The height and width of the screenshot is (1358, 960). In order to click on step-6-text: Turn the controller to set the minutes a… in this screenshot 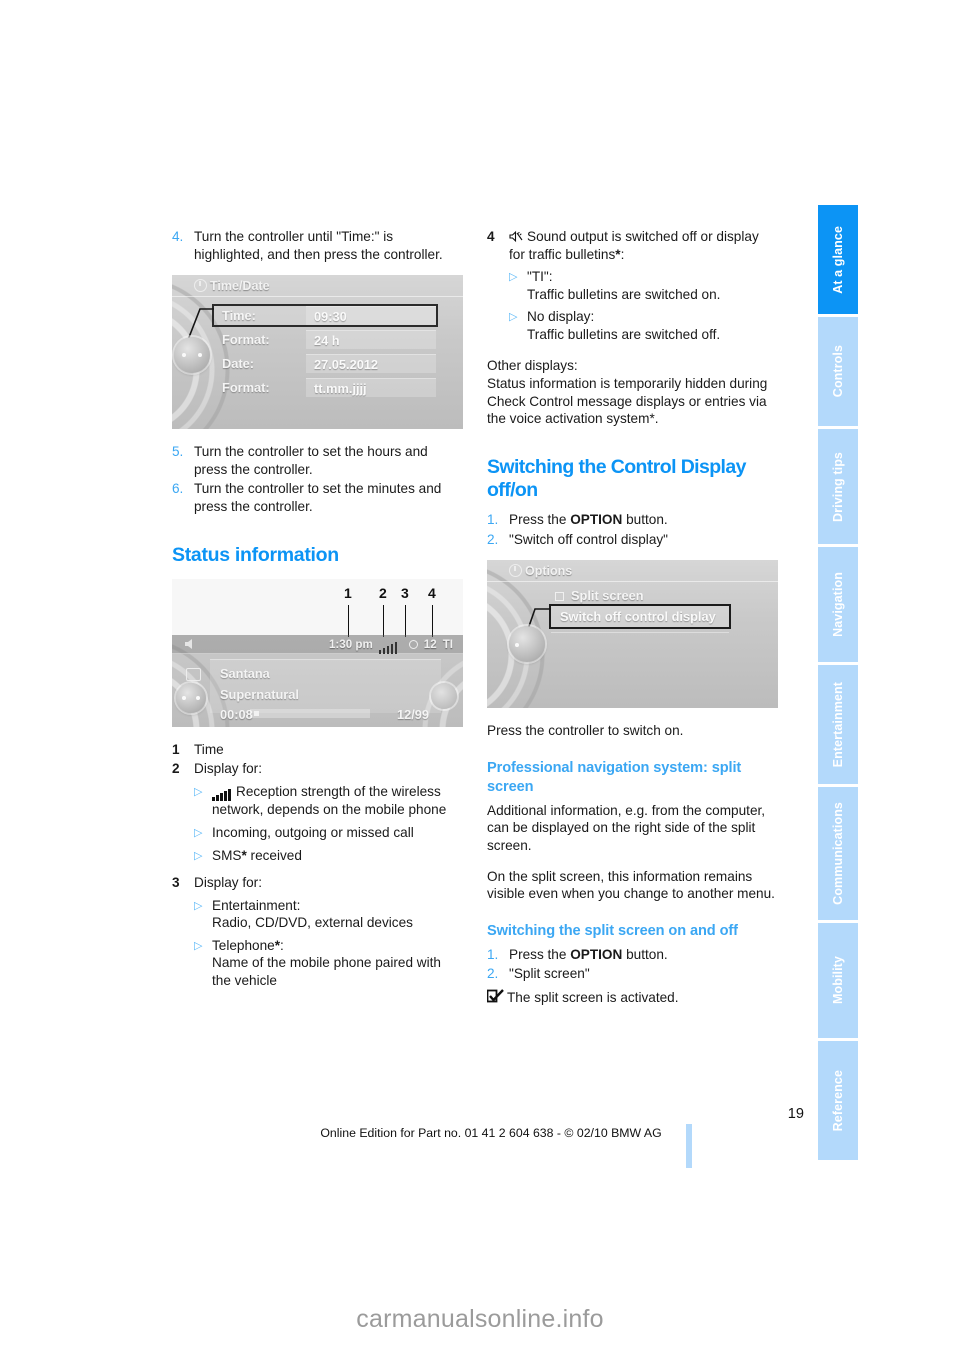, I will do `click(318, 497)`.